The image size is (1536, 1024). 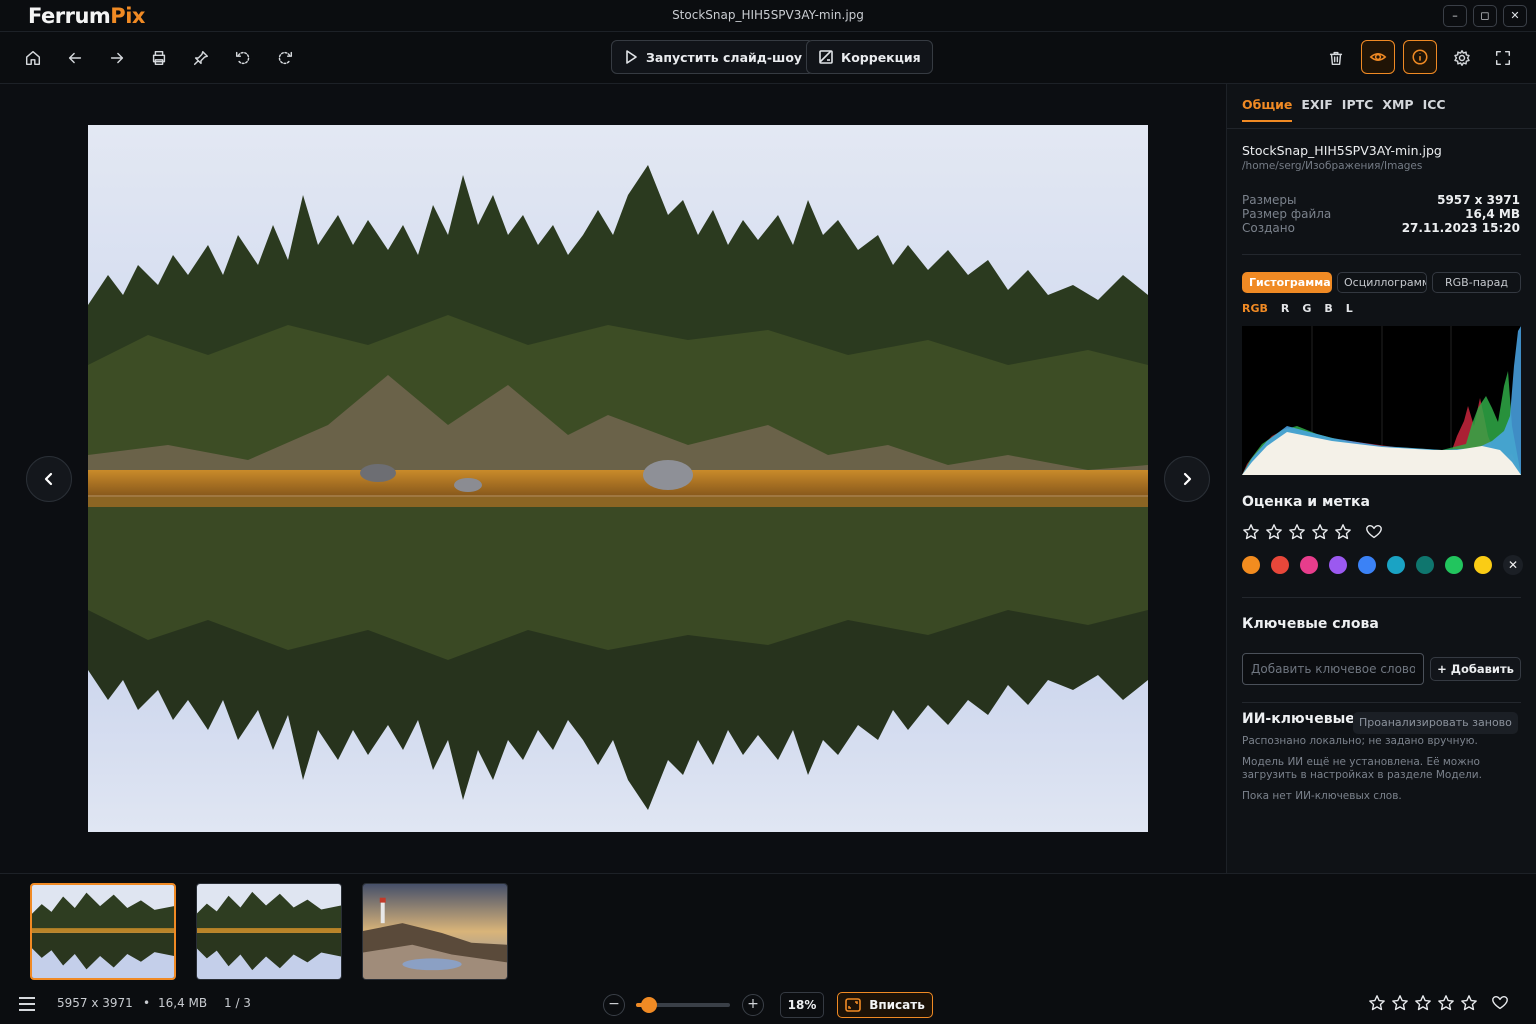 I want to click on keyword-input, so click(x=1333, y=669).